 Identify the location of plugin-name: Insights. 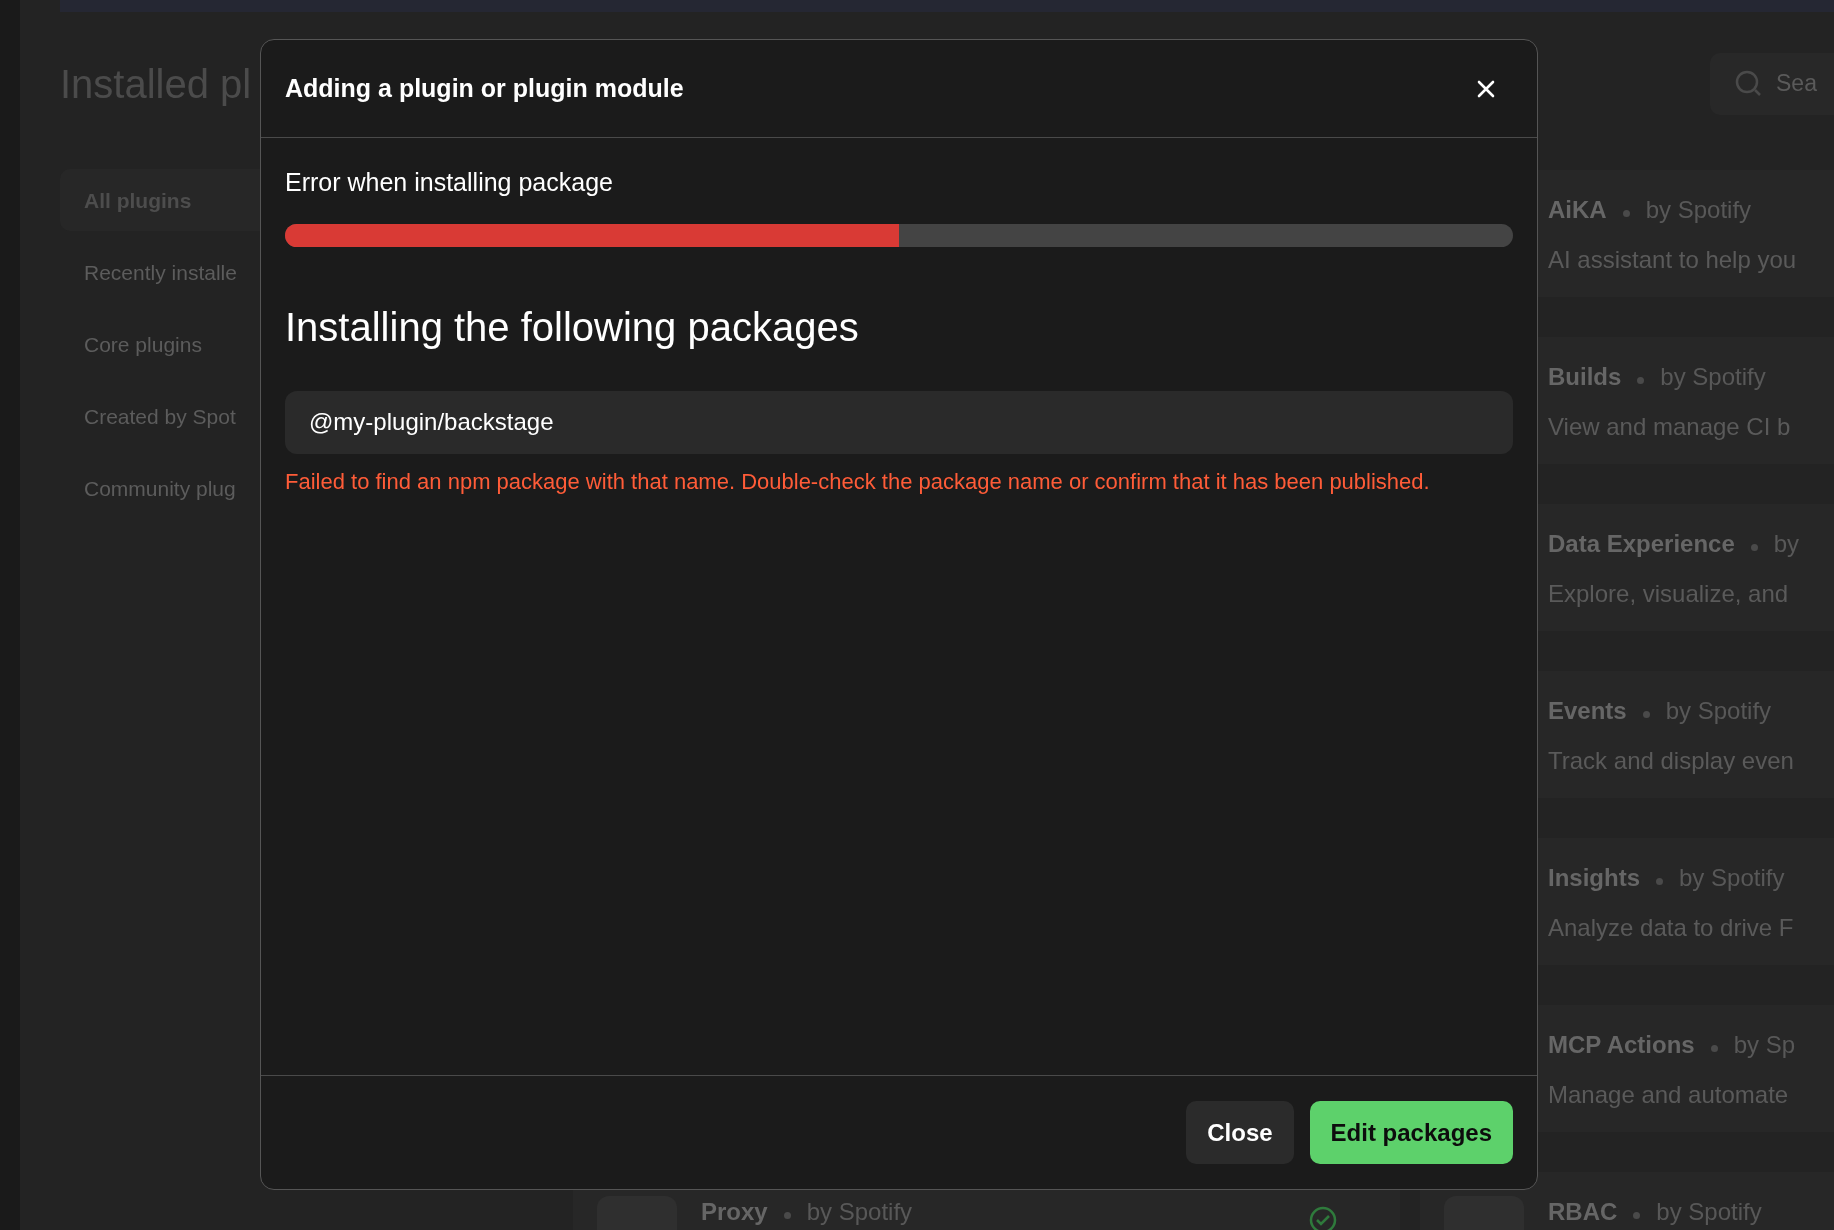
(1594, 877).